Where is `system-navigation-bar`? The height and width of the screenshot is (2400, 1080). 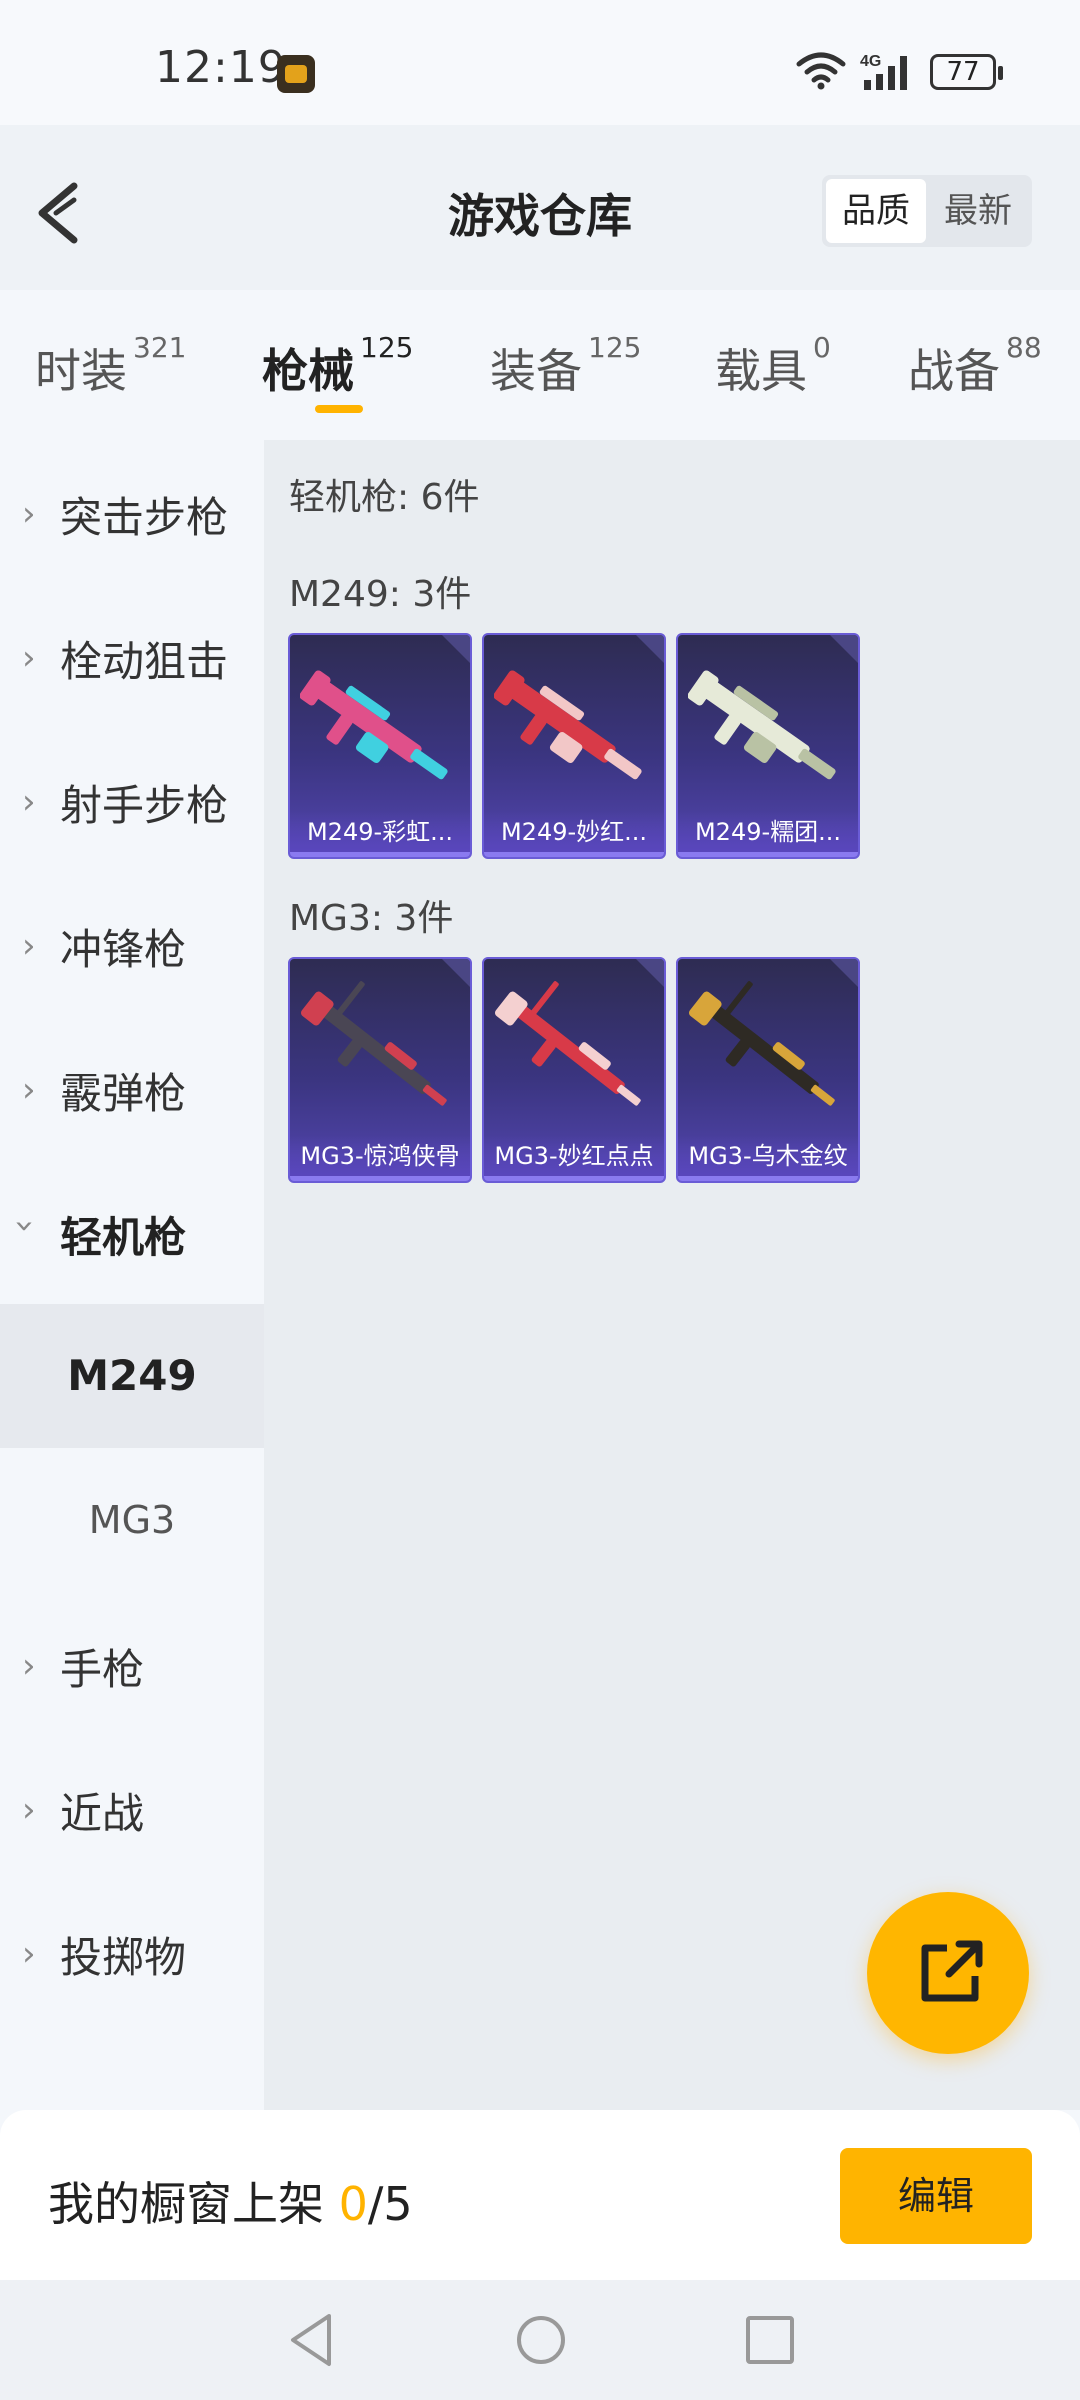 system-navigation-bar is located at coordinates (540, 2340).